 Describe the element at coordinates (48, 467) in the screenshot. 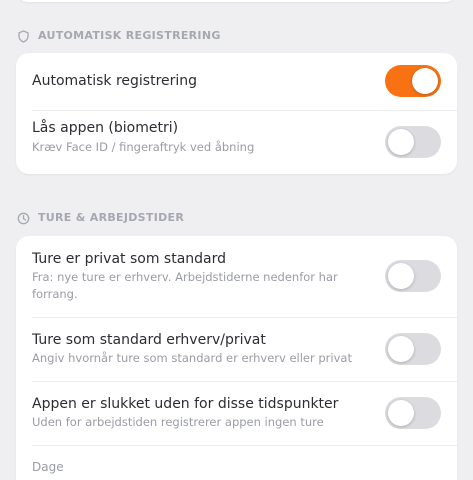

I see `days-label: Dage` at that location.